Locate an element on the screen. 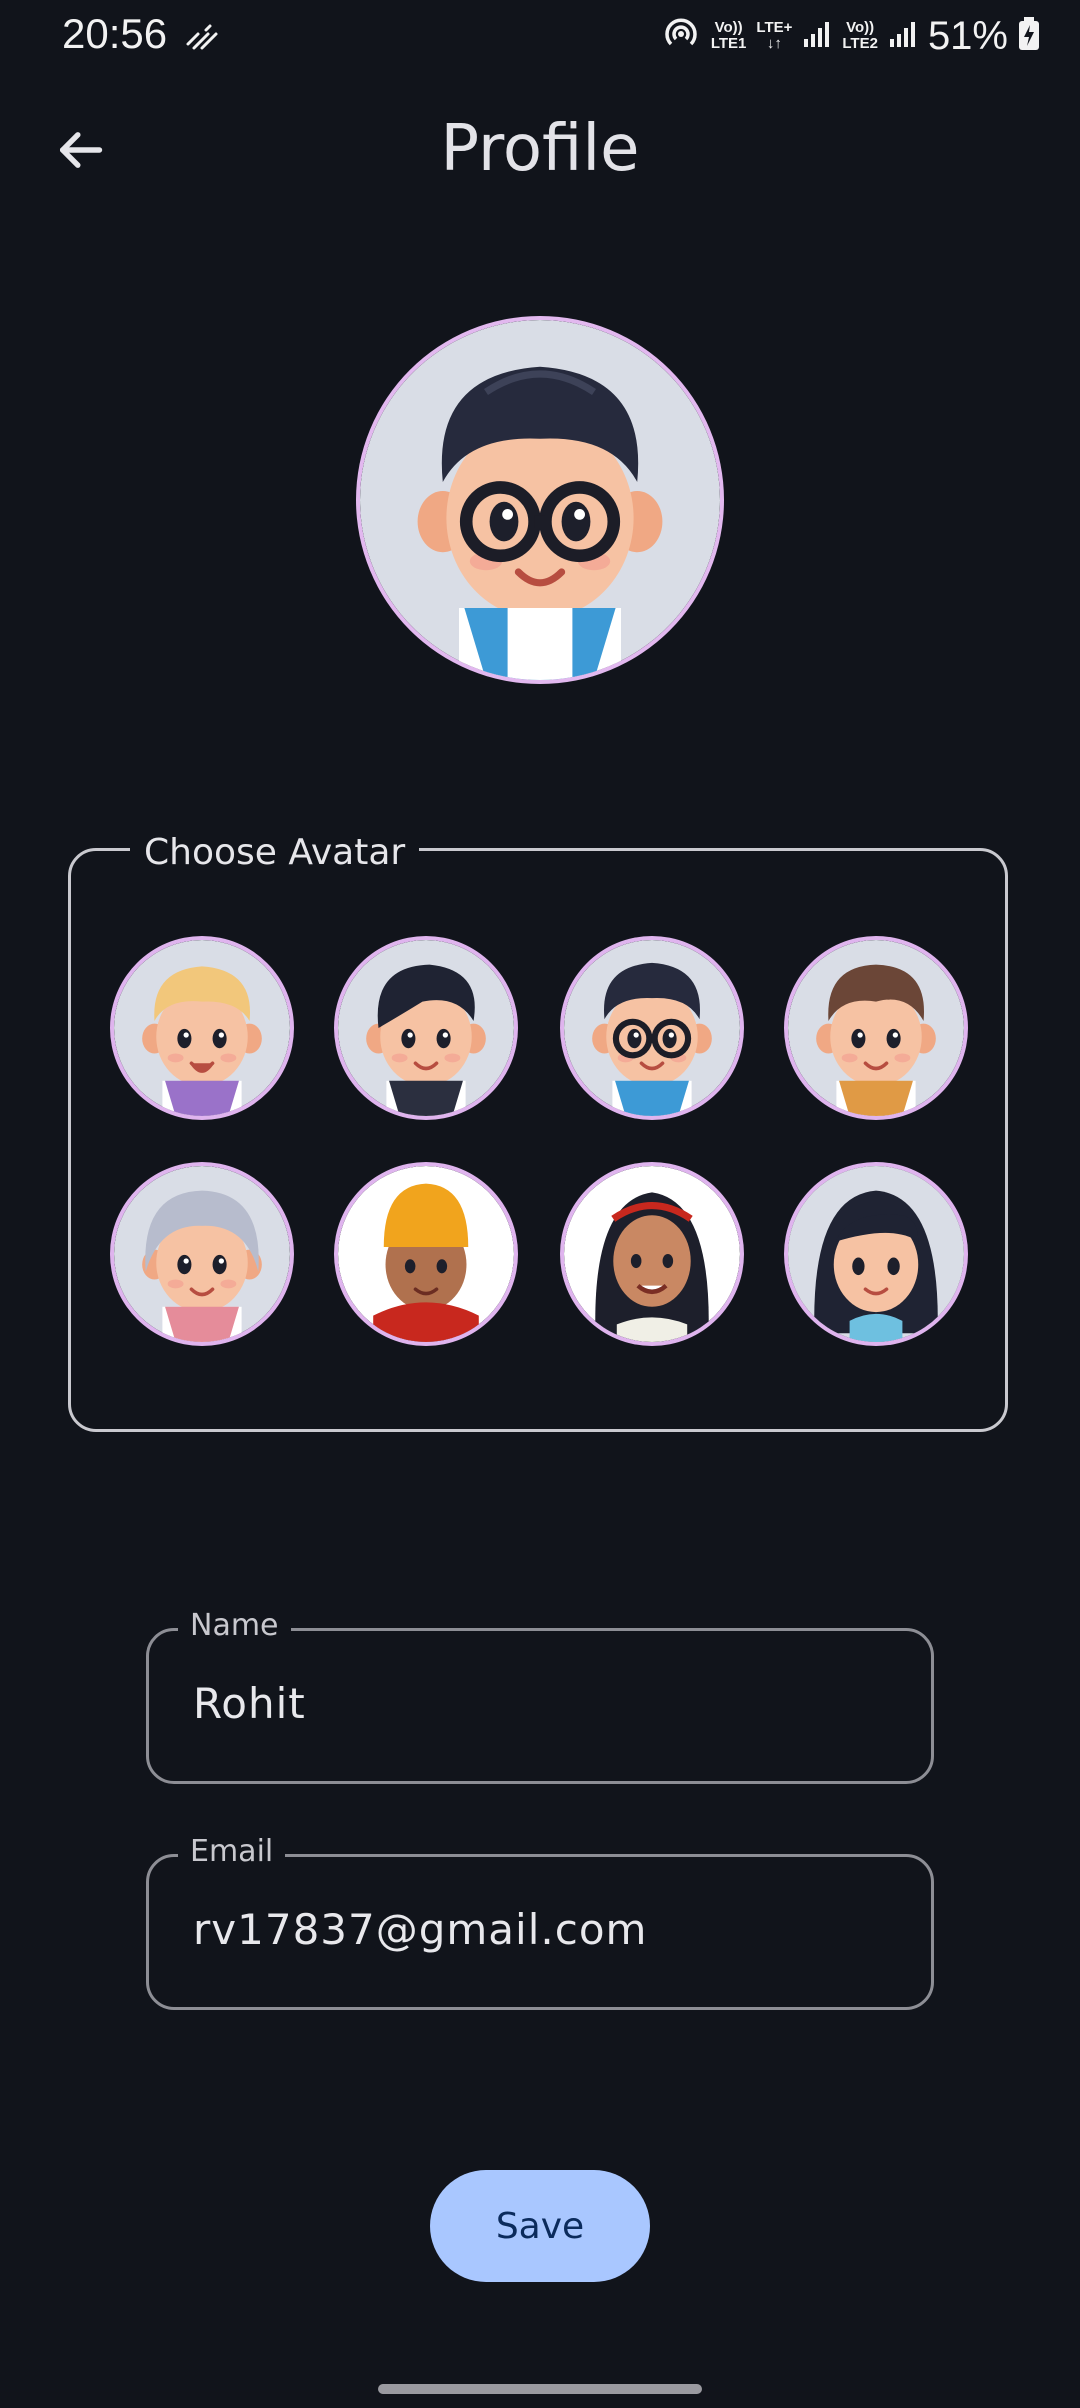  email-field: rv17837@gmail.com is located at coordinates (540, 1932).